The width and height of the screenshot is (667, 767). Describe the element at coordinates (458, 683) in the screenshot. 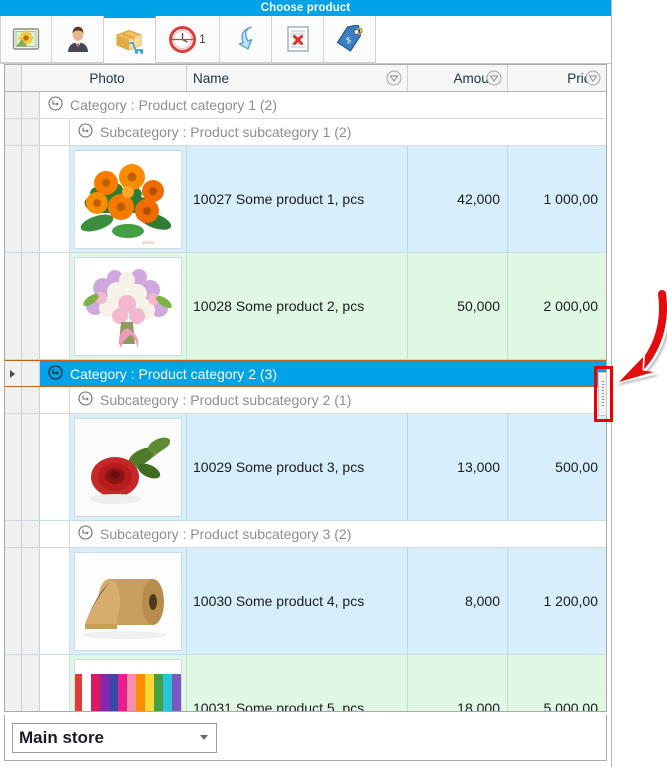

I see `cell-amount: 18,000` at that location.